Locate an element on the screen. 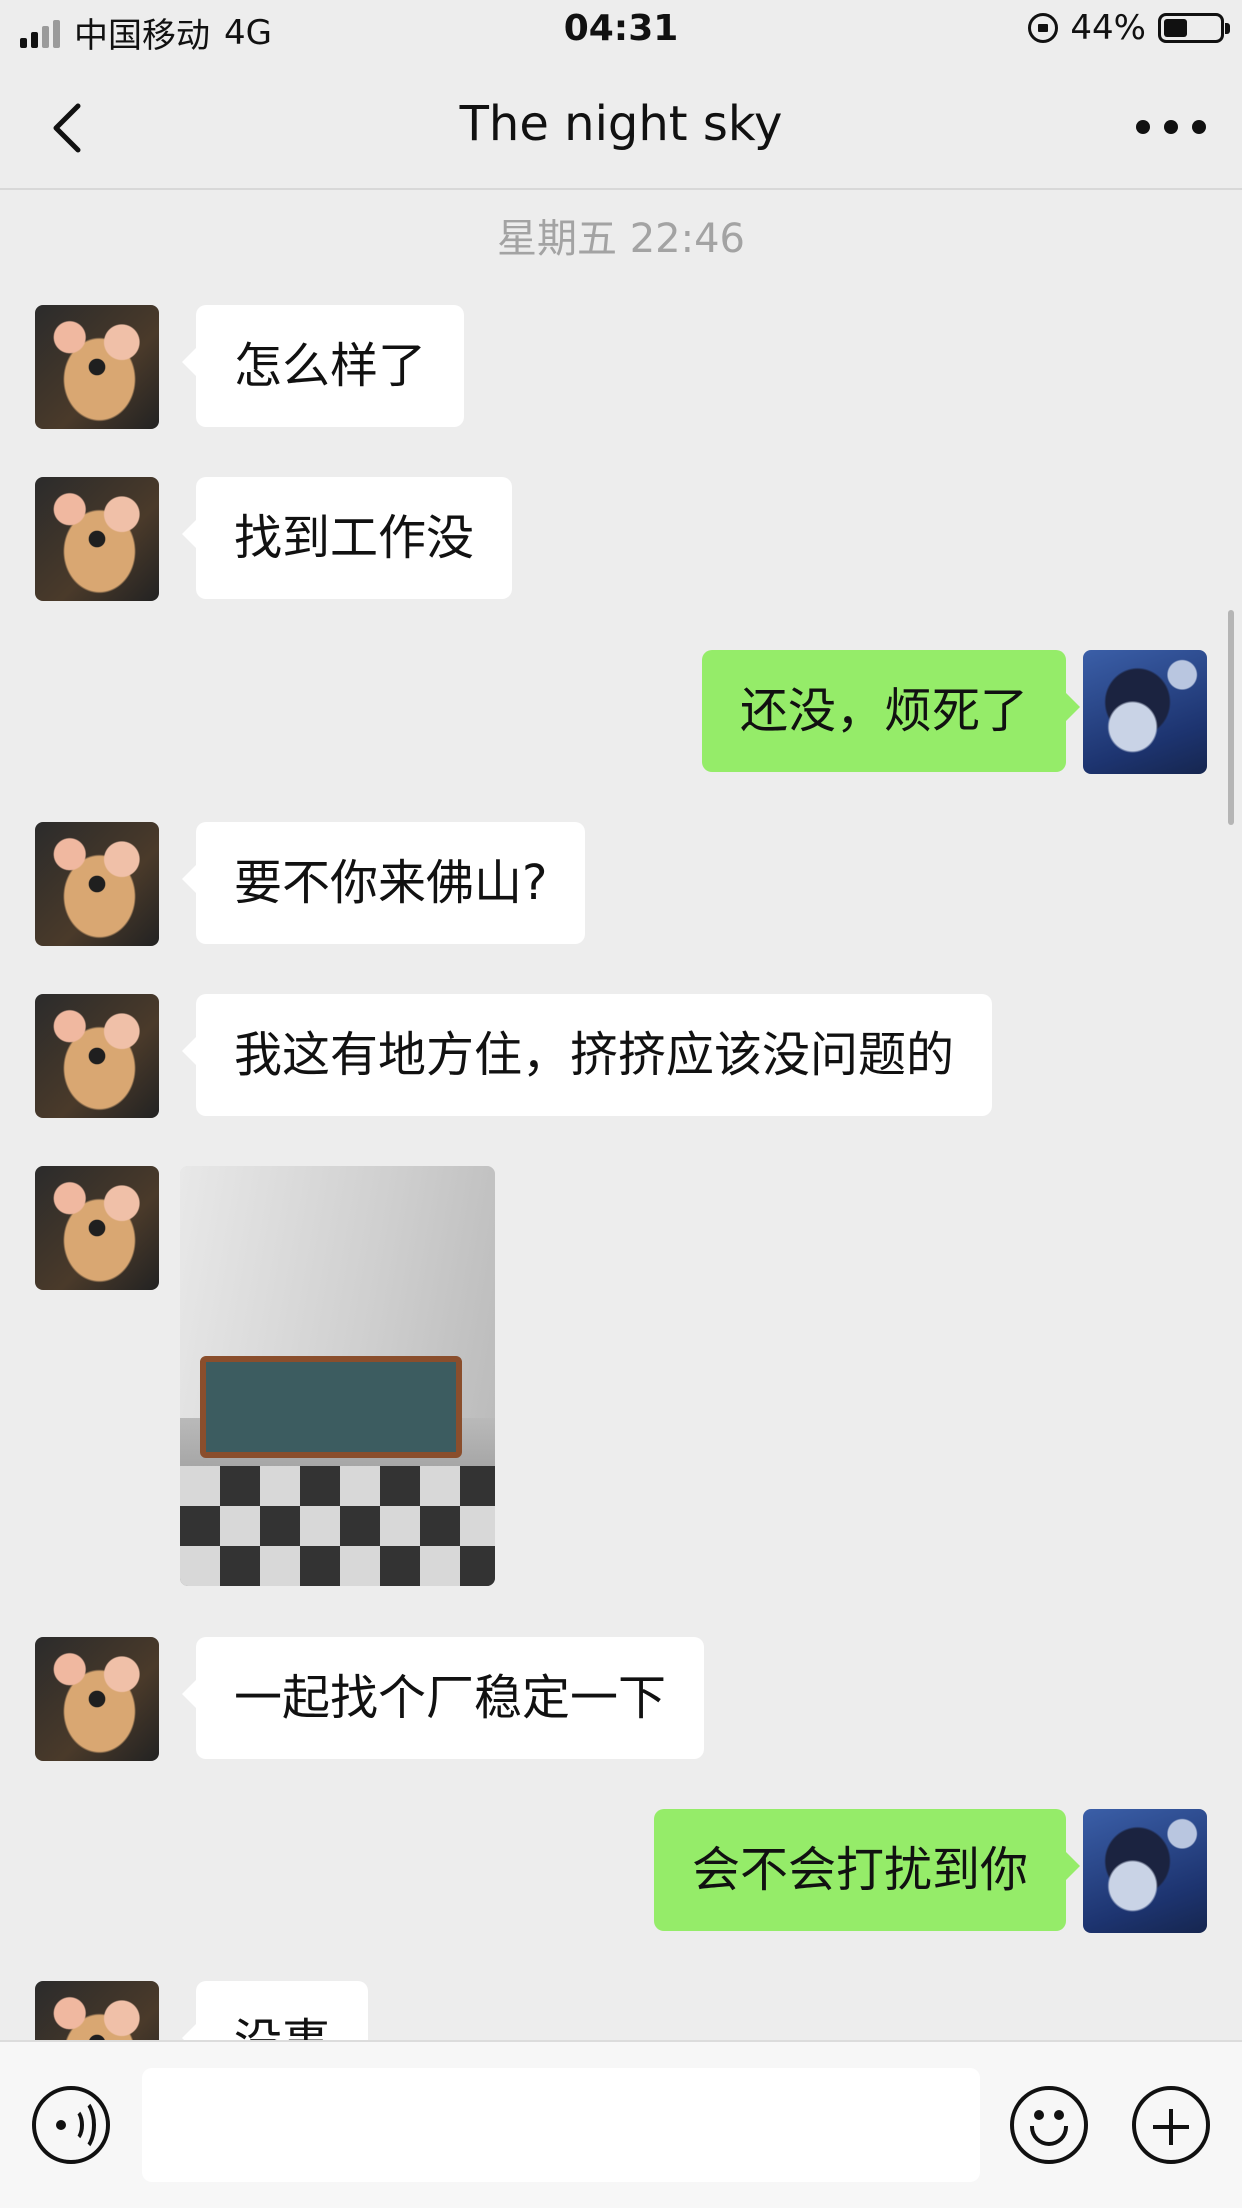 The width and height of the screenshot is (1242, 2208). status-bar: 中国移动 4G 04:31 44% is located at coordinates (621, 31).